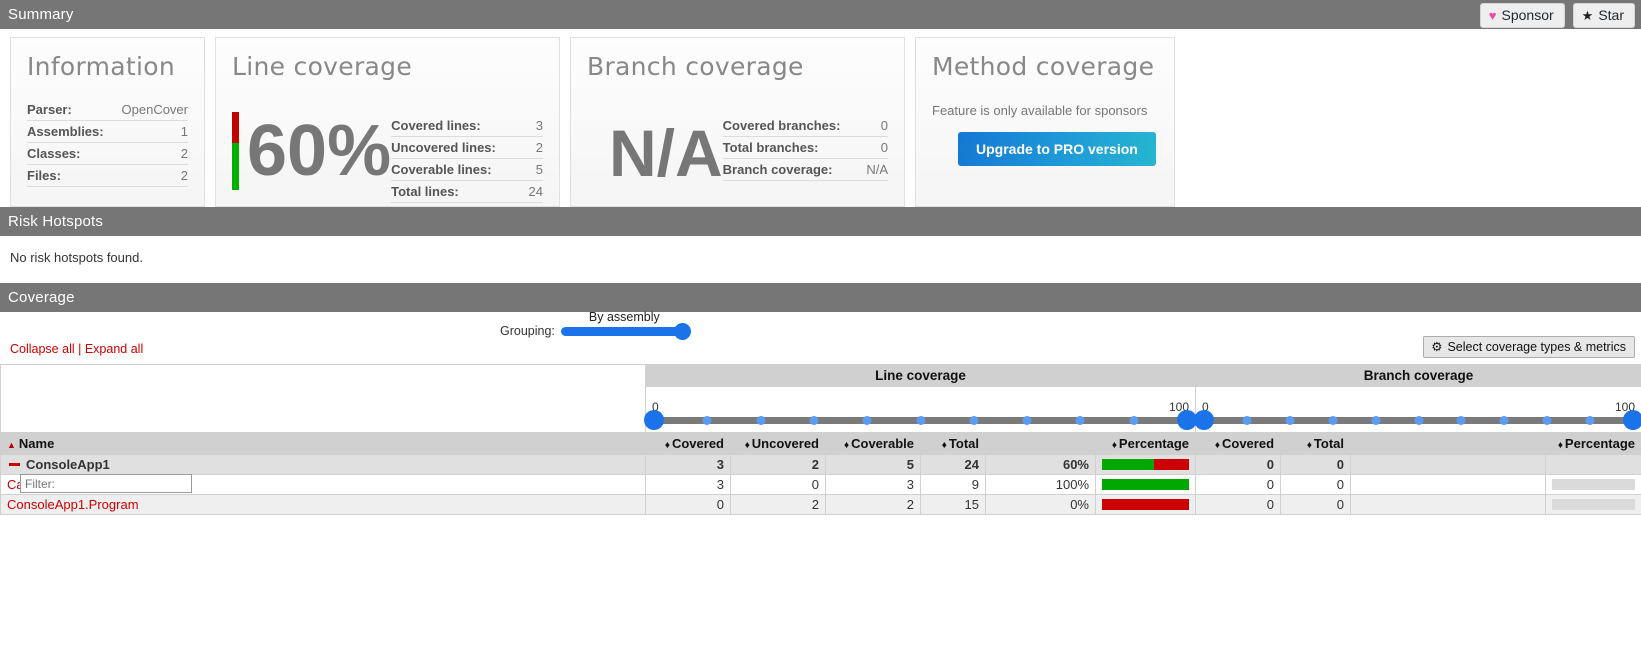  What do you see at coordinates (529, 169) in the screenshot?
I see `line-metric-value: 5` at bounding box center [529, 169].